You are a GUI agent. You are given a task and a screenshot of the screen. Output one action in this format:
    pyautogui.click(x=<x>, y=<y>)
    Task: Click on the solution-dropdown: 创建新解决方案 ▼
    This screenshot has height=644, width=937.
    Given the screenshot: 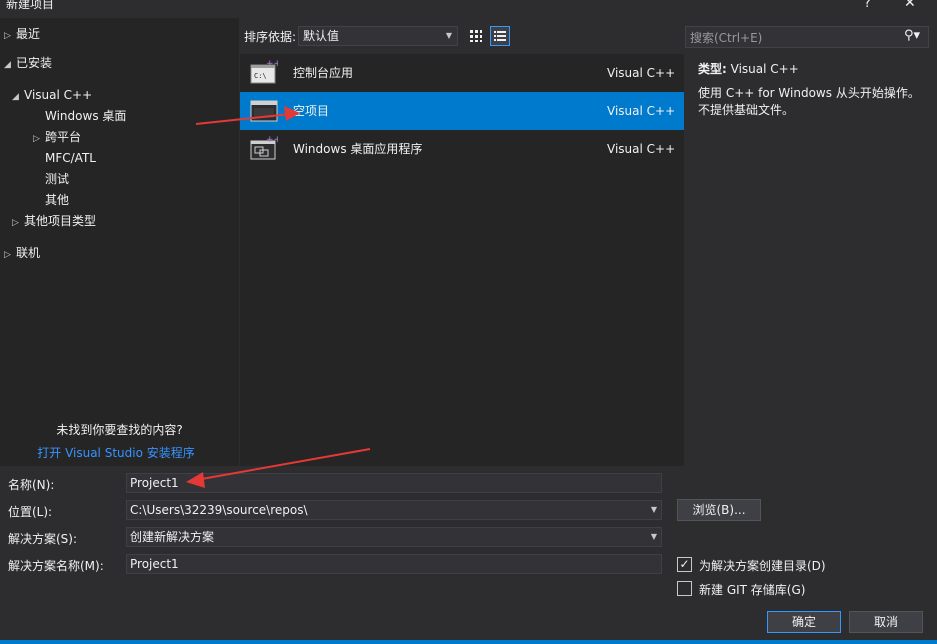 What is the action you would take?
    pyautogui.click(x=394, y=537)
    